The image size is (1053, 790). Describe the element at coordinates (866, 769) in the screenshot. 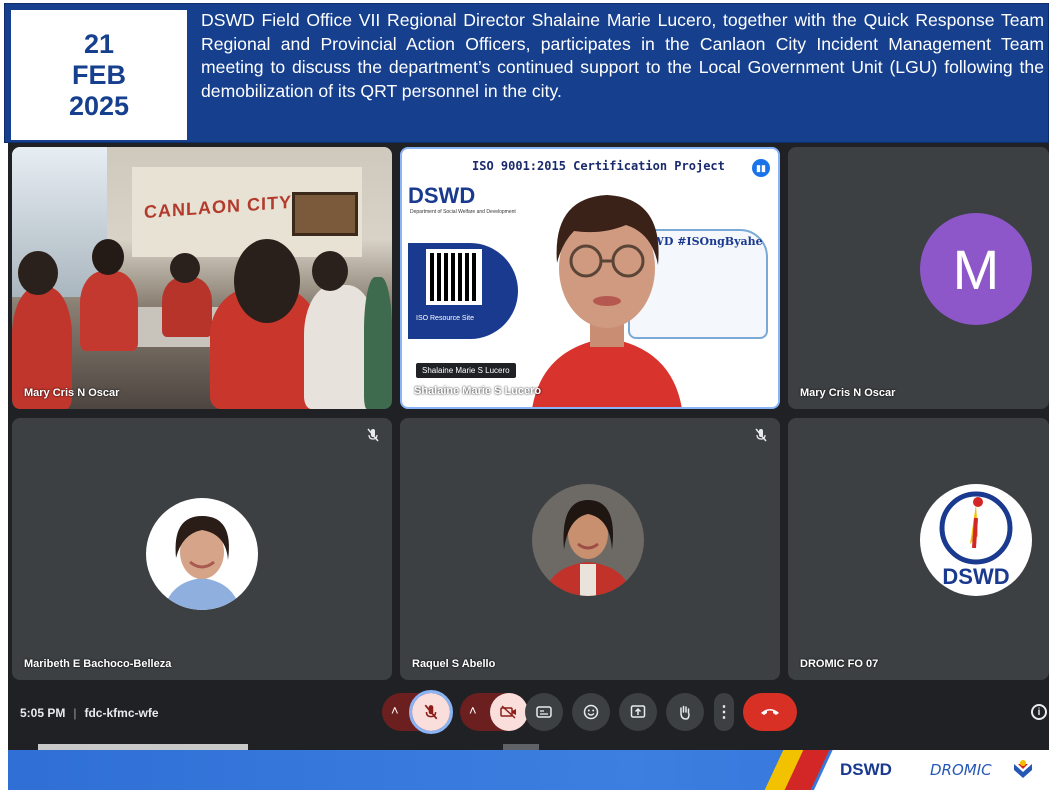

I see `dswd-logo: DSWD` at that location.